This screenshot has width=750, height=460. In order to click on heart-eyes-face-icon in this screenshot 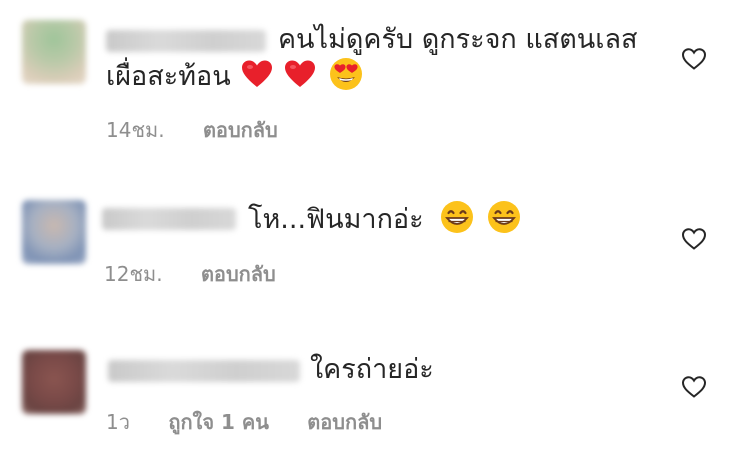, I will do `click(345, 74)`.